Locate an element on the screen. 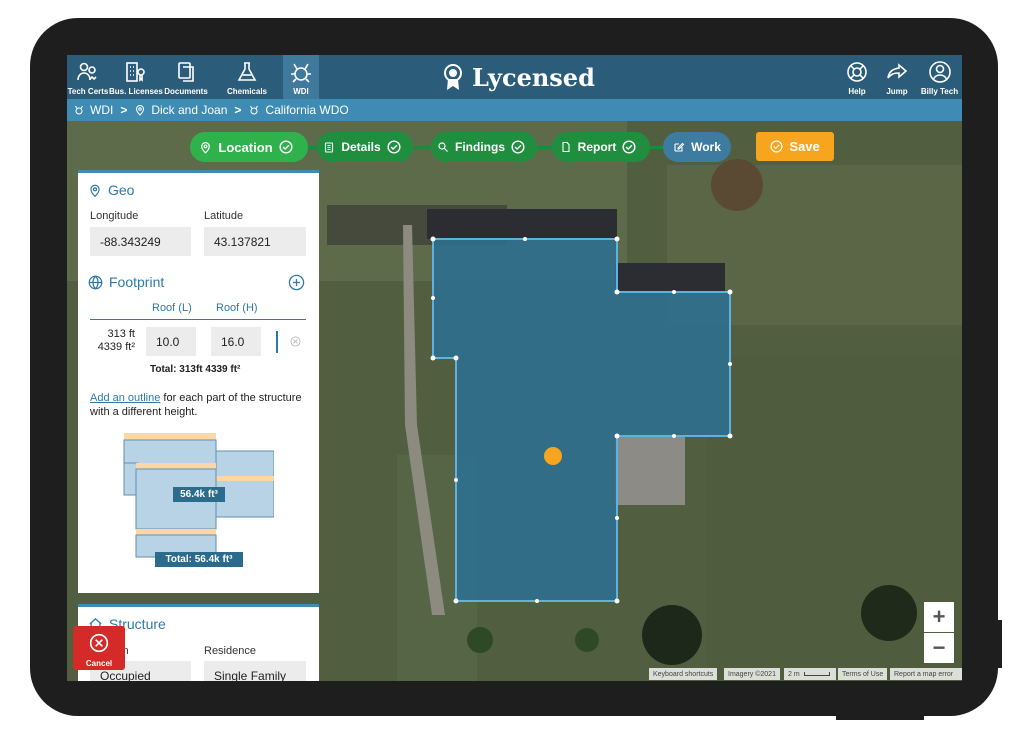 Image resolution: width=1023 pixels, height=744 pixels. chevron-right-icon: > is located at coordinates (238, 110).